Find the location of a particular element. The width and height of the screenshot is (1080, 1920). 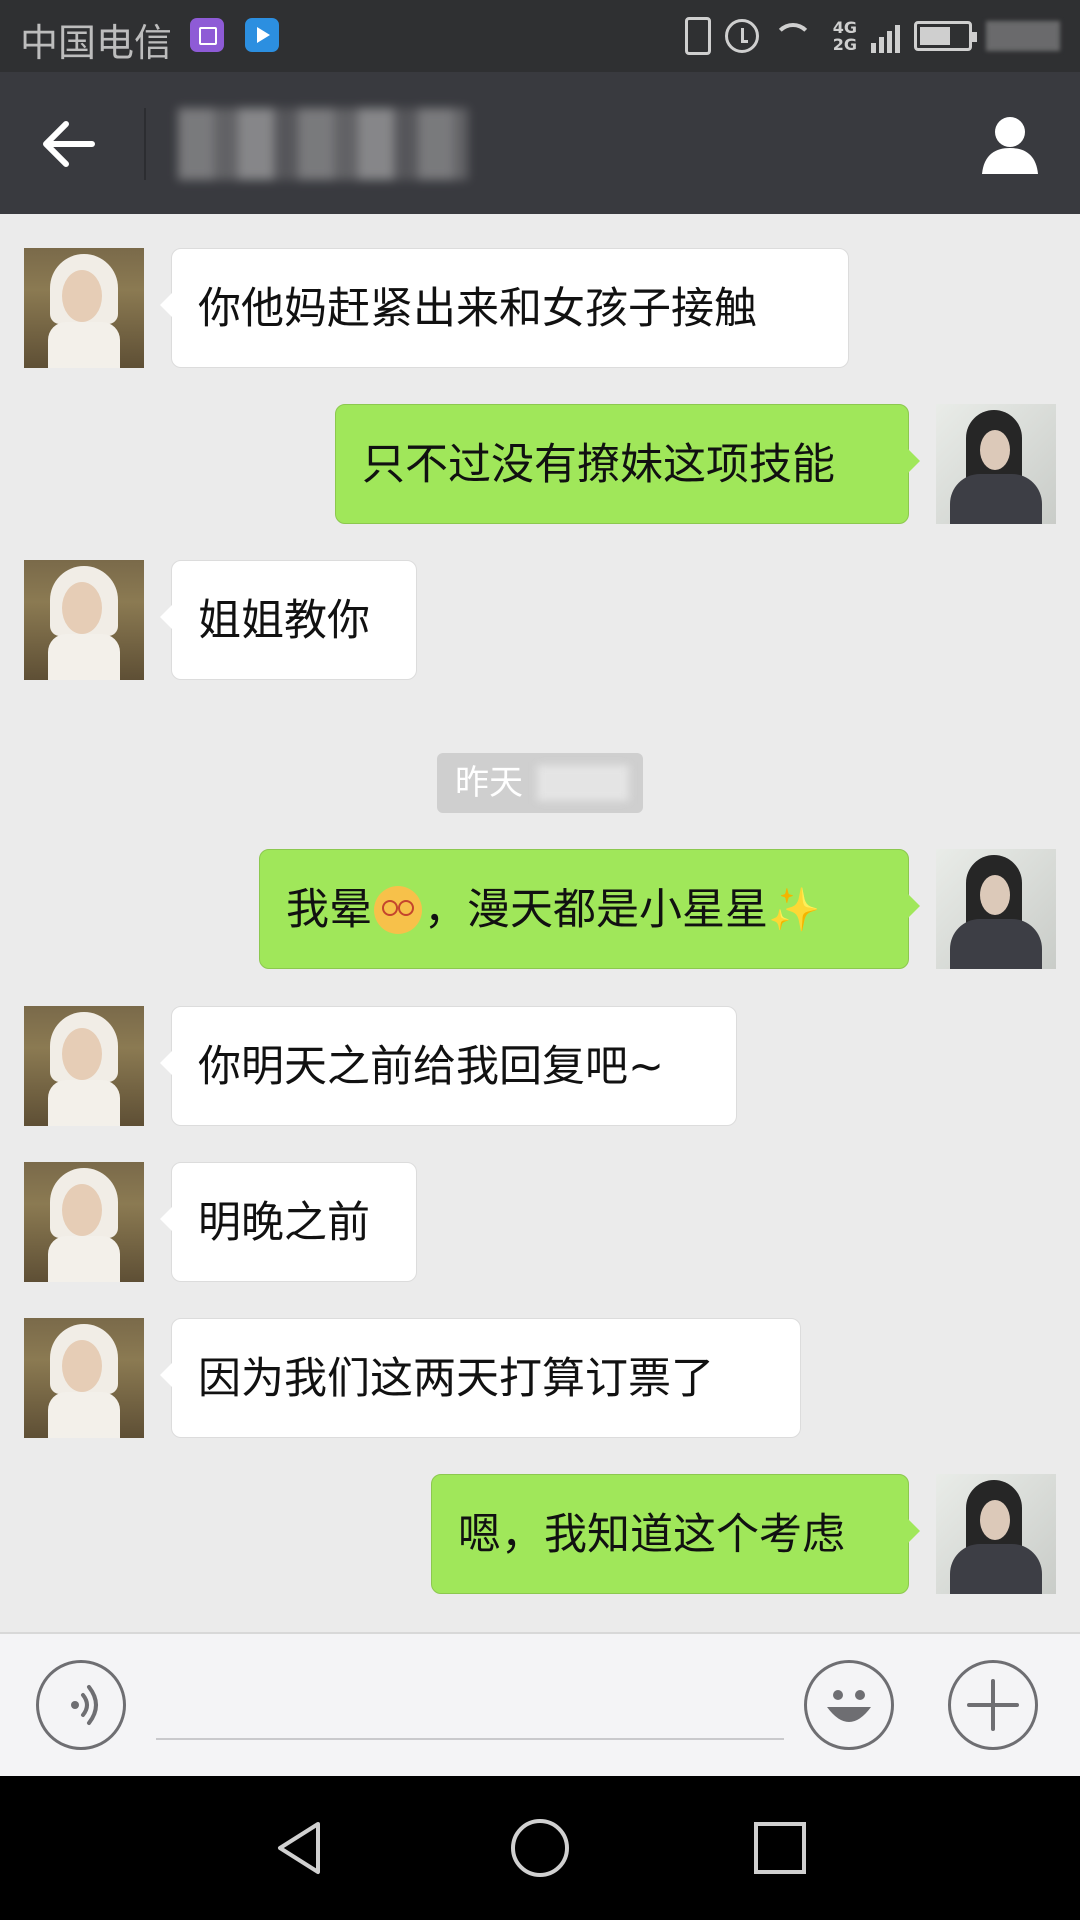

system-navigation-bar is located at coordinates (540, 1848).